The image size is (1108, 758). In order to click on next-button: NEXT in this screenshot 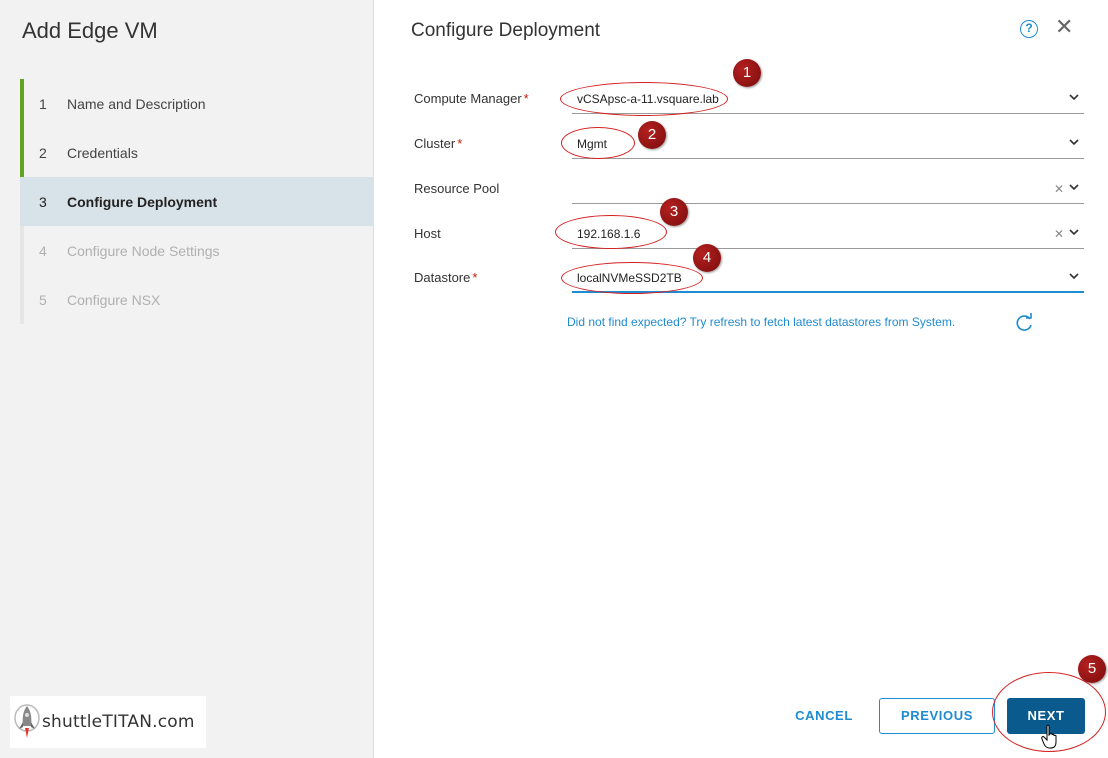, I will do `click(1046, 716)`.